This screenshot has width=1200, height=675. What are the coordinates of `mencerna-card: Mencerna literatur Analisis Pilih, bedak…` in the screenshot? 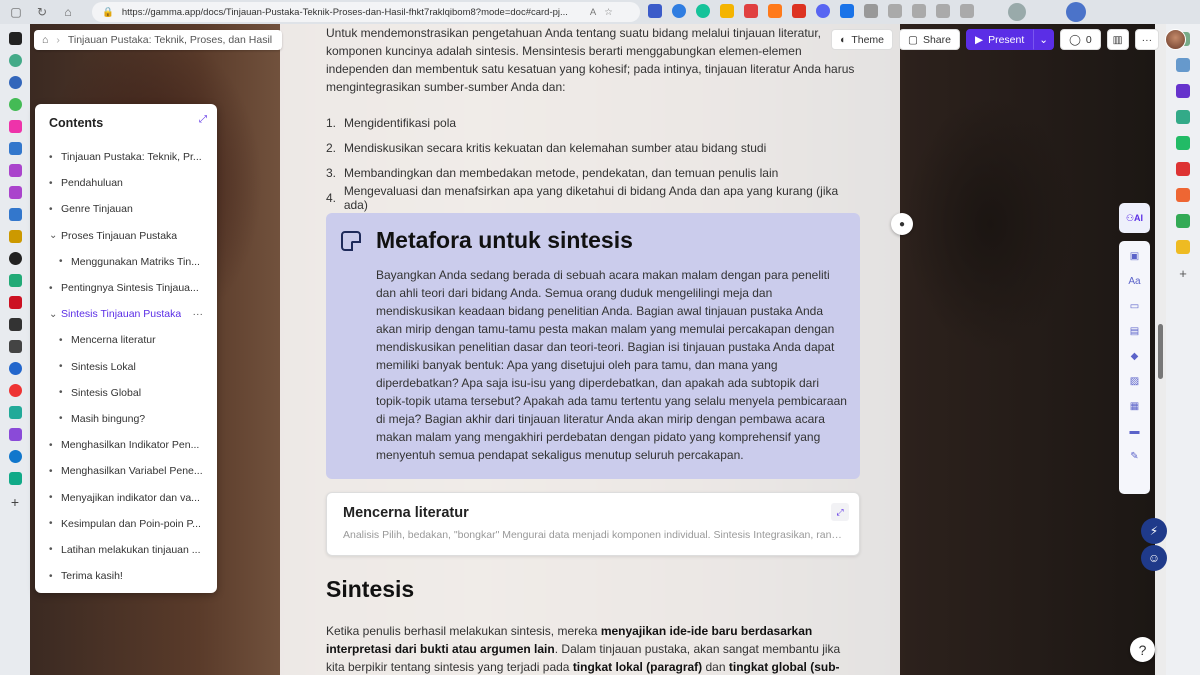 It's located at (593, 524).